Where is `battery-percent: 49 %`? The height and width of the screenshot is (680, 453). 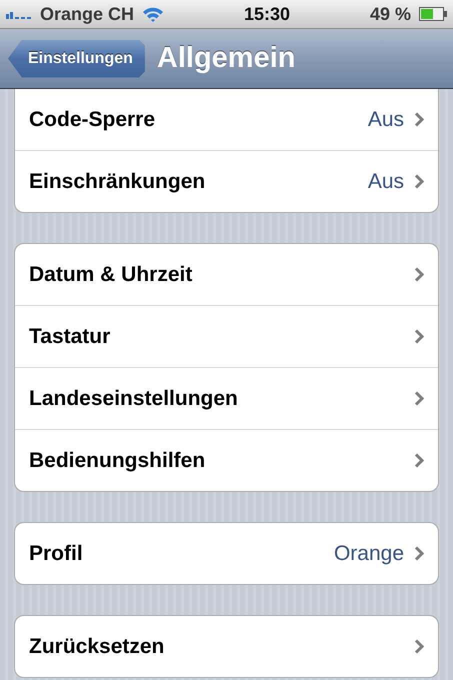
battery-percent: 49 % is located at coordinates (391, 14).